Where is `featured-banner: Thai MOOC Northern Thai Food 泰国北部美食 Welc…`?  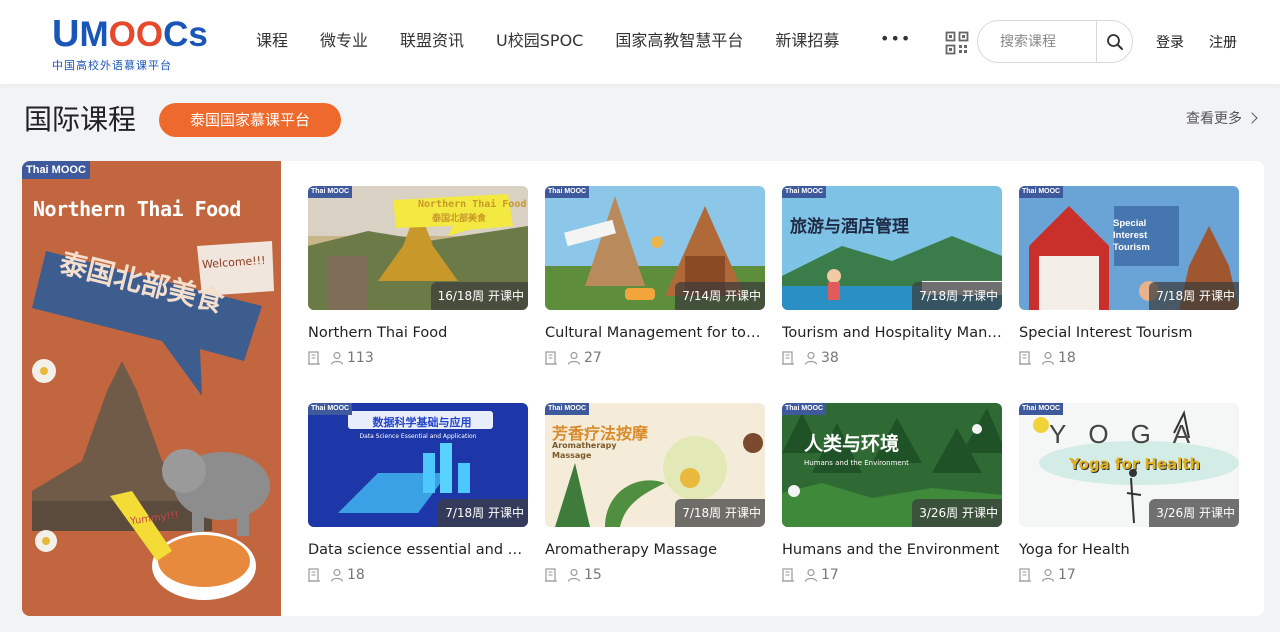
featured-banner: Thai MOOC Northern Thai Food 泰国北部美食 Welc… is located at coordinates (151, 388).